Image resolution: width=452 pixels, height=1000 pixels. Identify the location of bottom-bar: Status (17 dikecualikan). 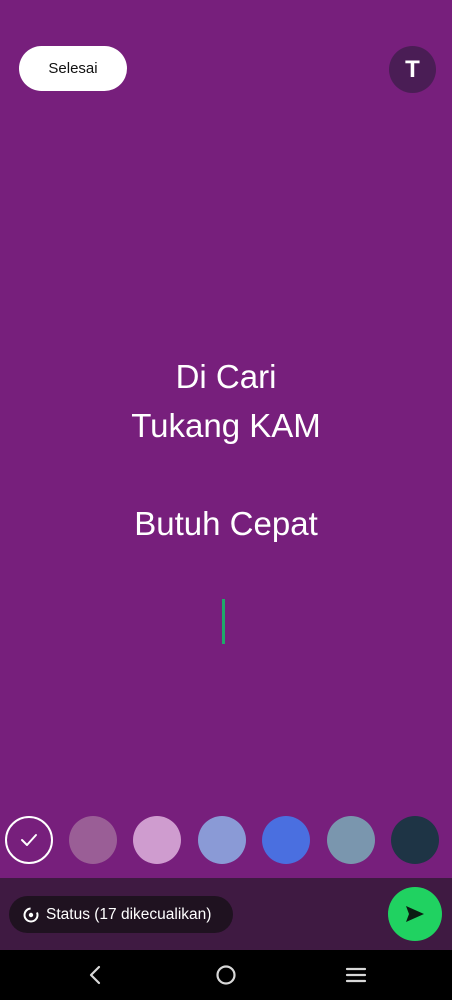
(226, 914).